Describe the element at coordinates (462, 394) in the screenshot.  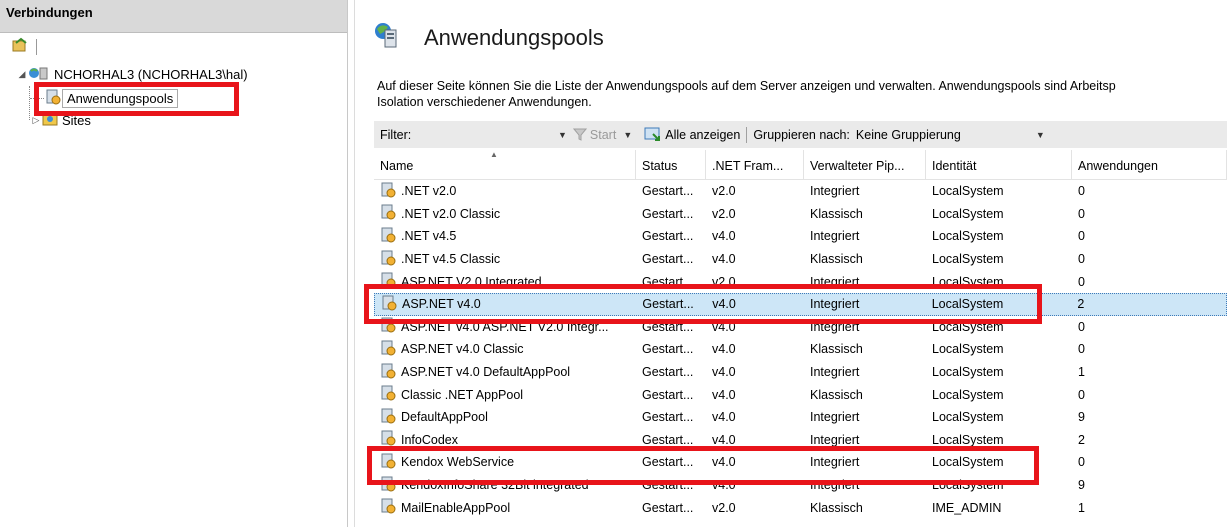
I see `cell-text: Classic .NET AppPool` at that location.